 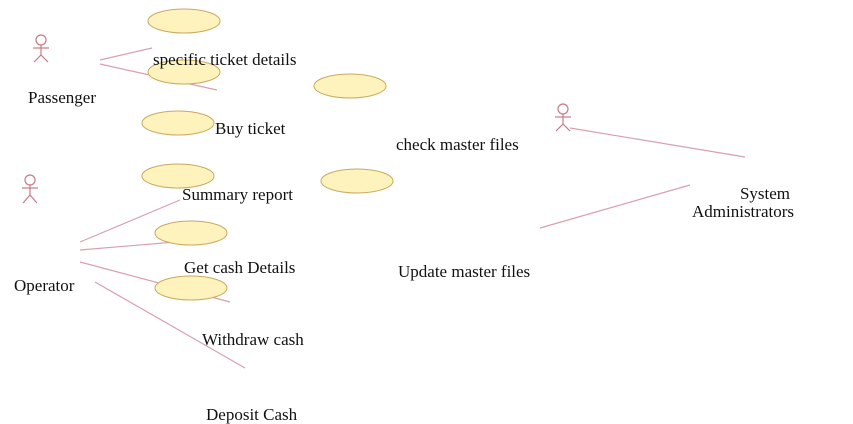 I want to click on passenger-actor-icon, so click(x=41, y=48).